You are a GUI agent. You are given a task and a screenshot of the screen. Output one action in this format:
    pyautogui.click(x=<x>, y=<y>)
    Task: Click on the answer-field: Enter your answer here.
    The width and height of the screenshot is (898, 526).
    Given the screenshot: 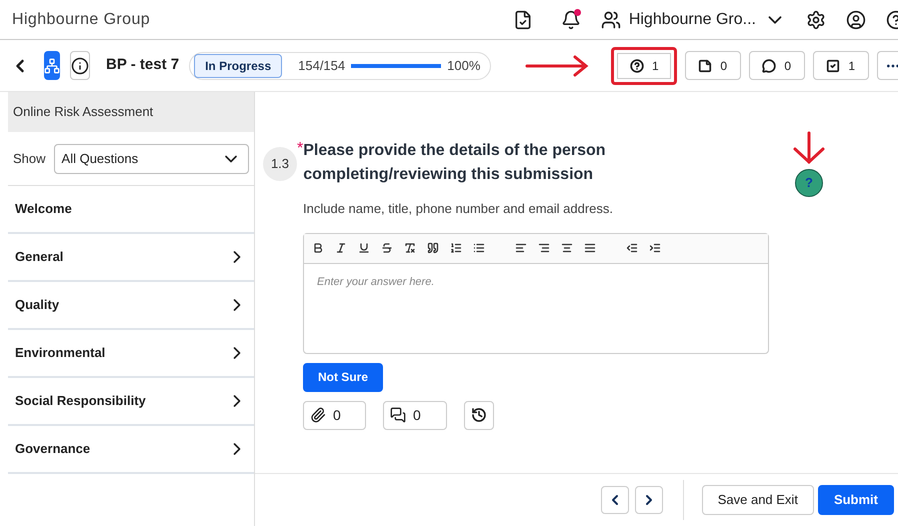 What is the action you would take?
    pyautogui.click(x=536, y=308)
    